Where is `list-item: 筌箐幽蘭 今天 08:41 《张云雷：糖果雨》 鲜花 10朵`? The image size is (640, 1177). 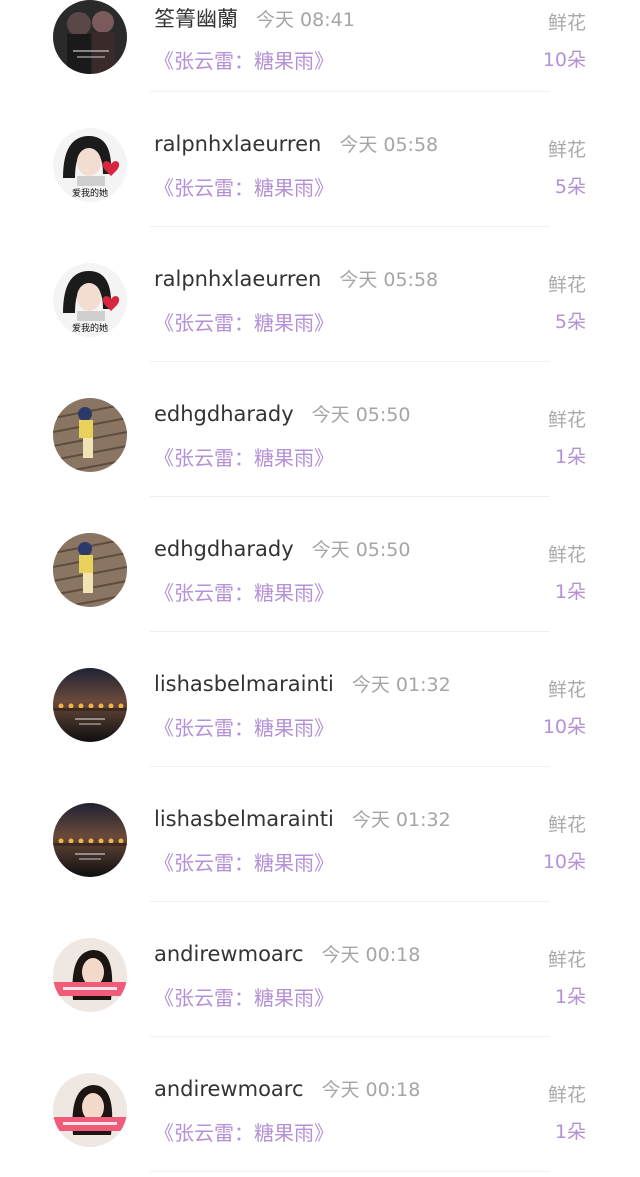
list-item: 筌箐幽蘭 今天 08:41 《张云雷：糖果雨》 鲜花 10朵 is located at coordinates (320, 46).